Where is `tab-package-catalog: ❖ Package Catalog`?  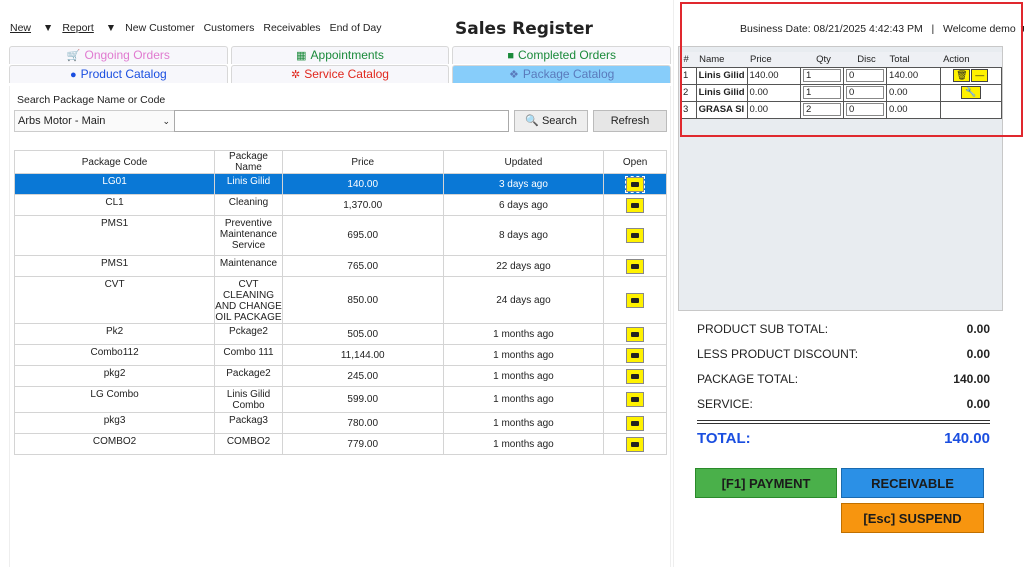 tab-package-catalog: ❖ Package Catalog is located at coordinates (562, 74).